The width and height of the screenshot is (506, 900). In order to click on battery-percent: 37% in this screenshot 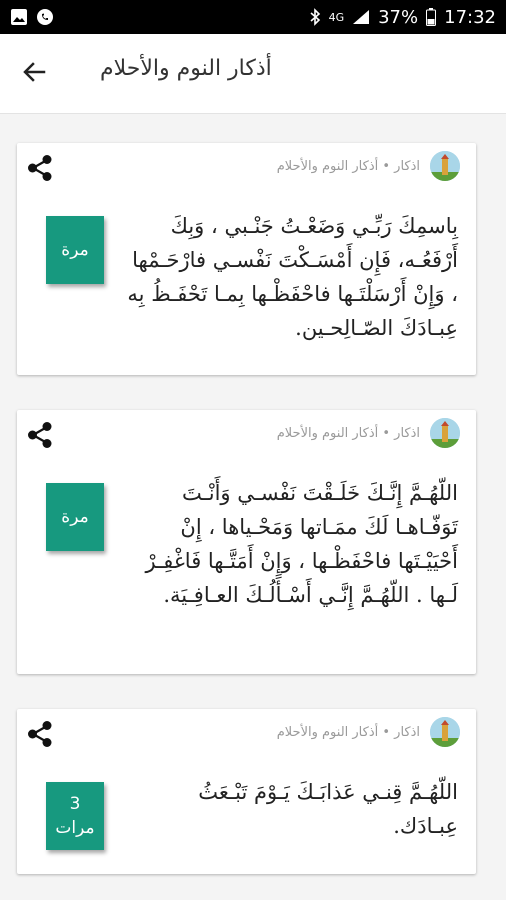, I will do `click(398, 17)`.